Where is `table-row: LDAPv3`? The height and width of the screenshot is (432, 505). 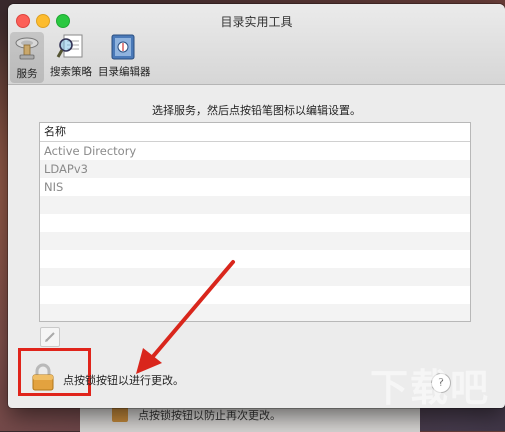
table-row: LDAPv3 is located at coordinates (255, 169).